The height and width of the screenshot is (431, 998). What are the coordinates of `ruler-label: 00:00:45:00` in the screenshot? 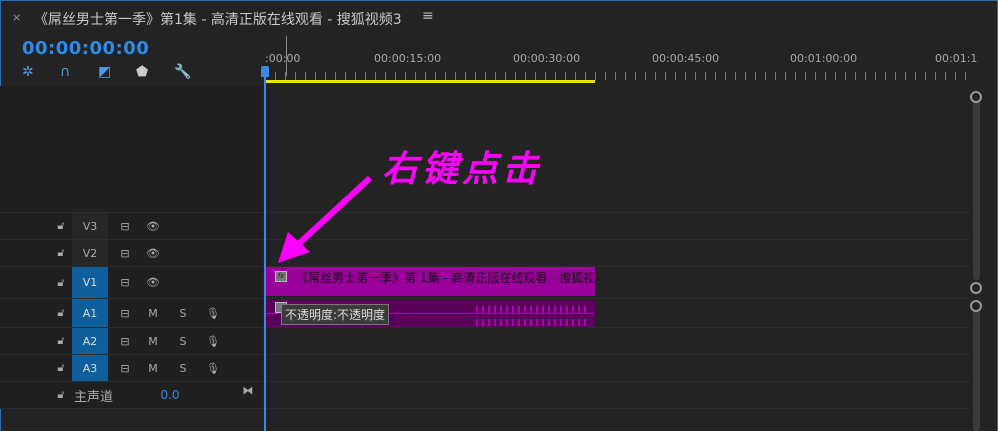 It's located at (686, 58).